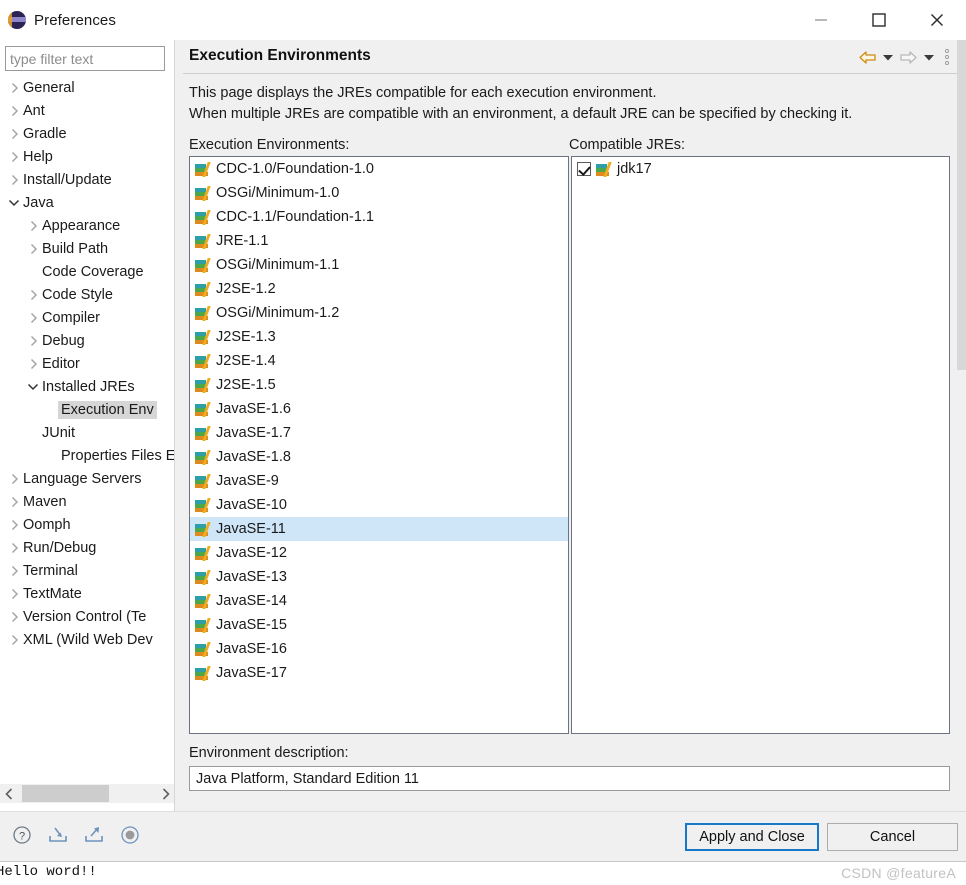 Image resolution: width=966 pixels, height=885 pixels. Describe the element at coordinates (87, 294) in the screenshot. I see `sidebar-item-code-style: Code Style` at that location.